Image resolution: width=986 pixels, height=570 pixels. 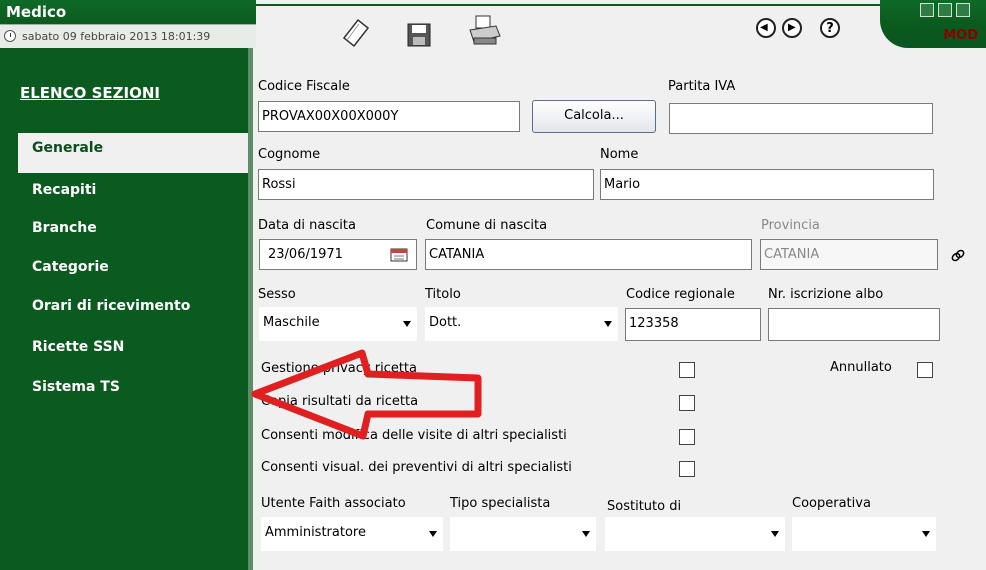 I want to click on codice-fiscale-label: Codice Fiscale, so click(x=304, y=86).